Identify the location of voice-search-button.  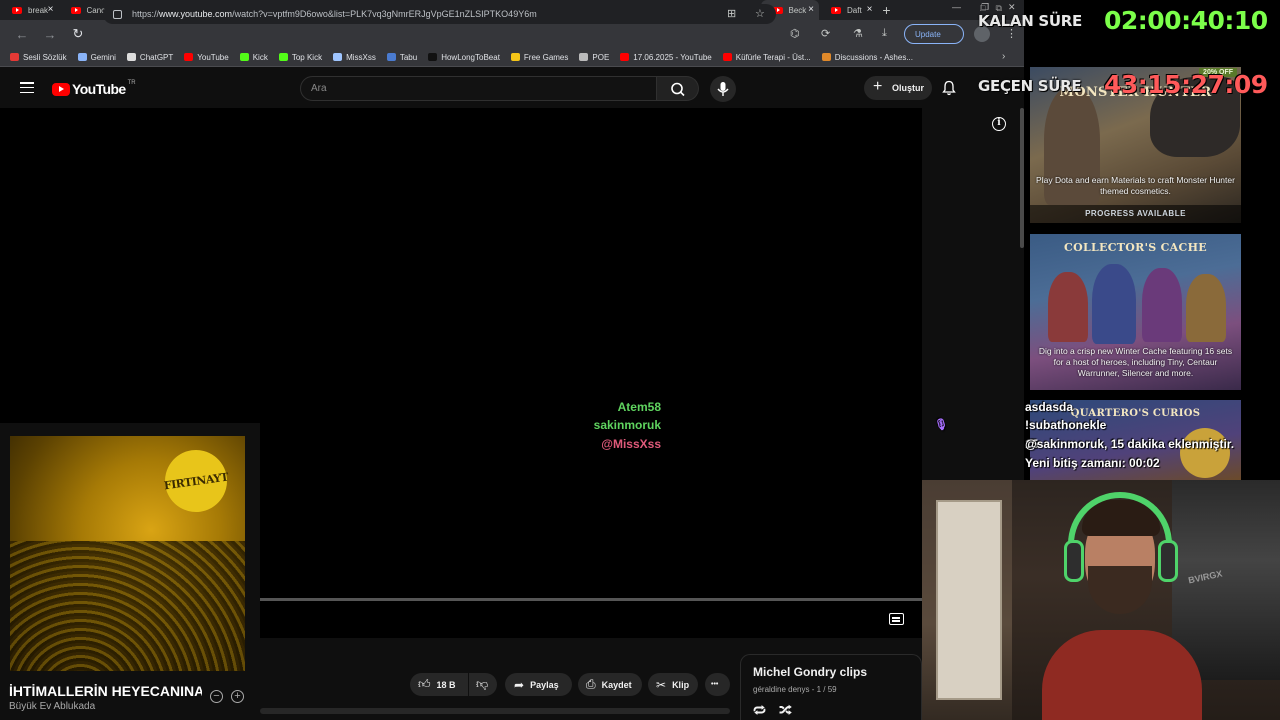
(723, 89).